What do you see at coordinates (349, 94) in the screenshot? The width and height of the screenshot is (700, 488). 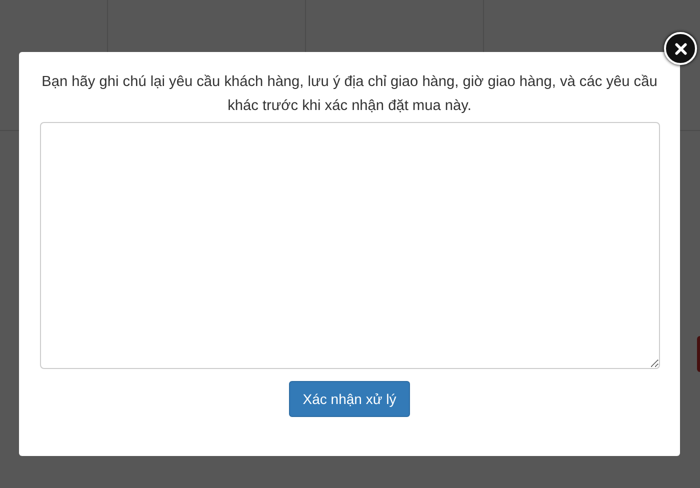 I see `modal-message: Bạn hãy ghi chú lại yêu cầu khách hàng, lưu ý địa chỉ giao hàng, giờ giao hàng, và các yêu cầu khác trước khi xác nhận đặt mua này.` at bounding box center [349, 94].